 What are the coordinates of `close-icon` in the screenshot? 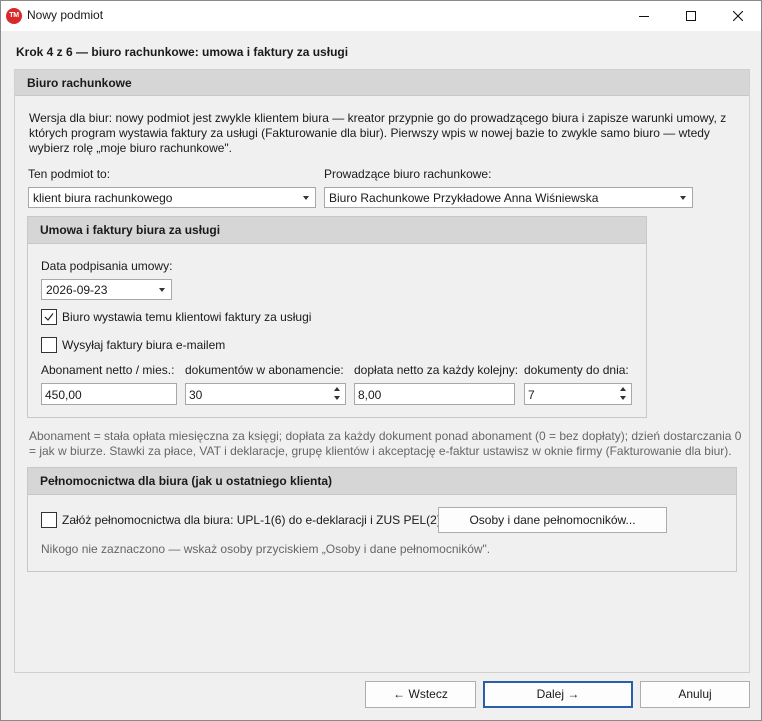 It's located at (738, 16).